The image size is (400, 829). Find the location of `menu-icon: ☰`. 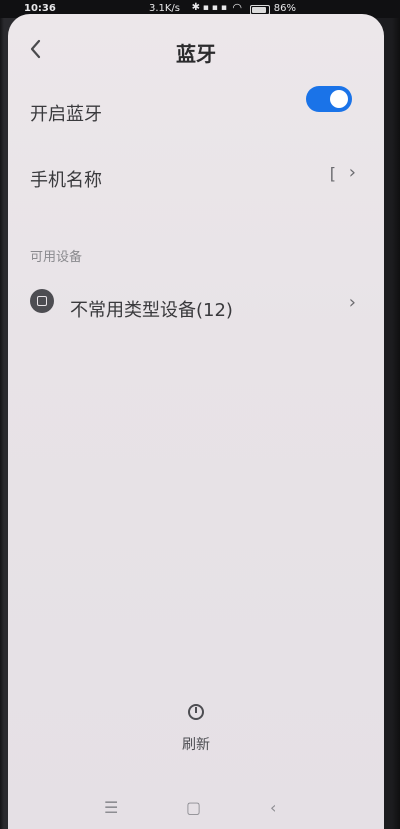

menu-icon: ☰ is located at coordinates (111, 807).